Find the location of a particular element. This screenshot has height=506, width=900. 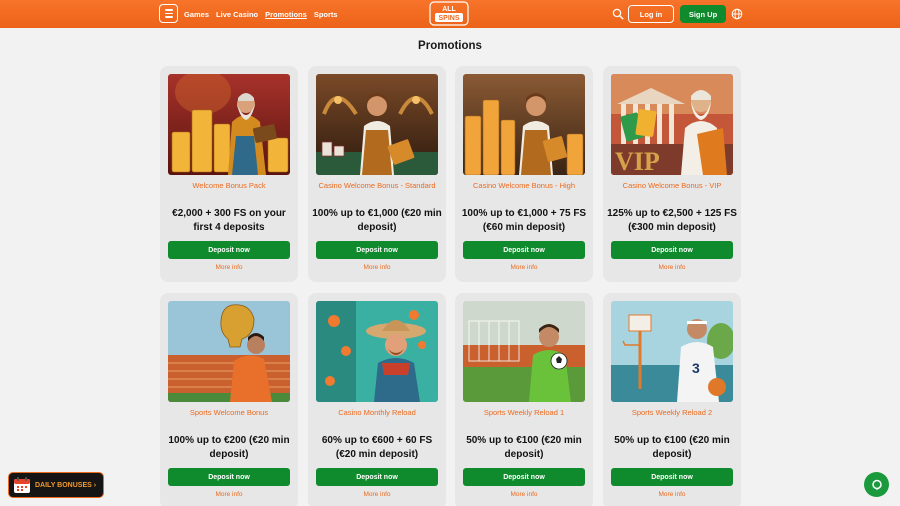

promo-image-vip-zeus: VIP is located at coordinates (672, 124).